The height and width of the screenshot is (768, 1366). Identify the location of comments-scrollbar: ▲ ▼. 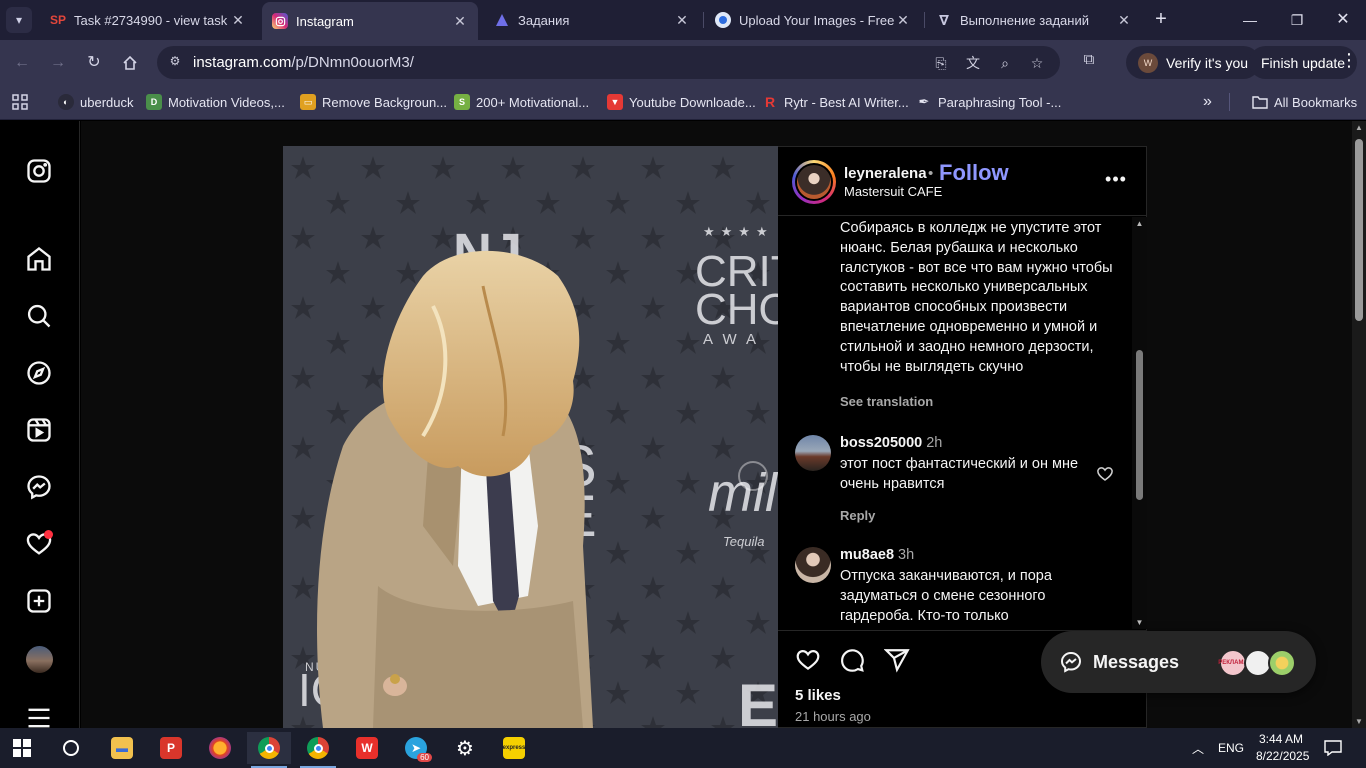
(1139, 423).